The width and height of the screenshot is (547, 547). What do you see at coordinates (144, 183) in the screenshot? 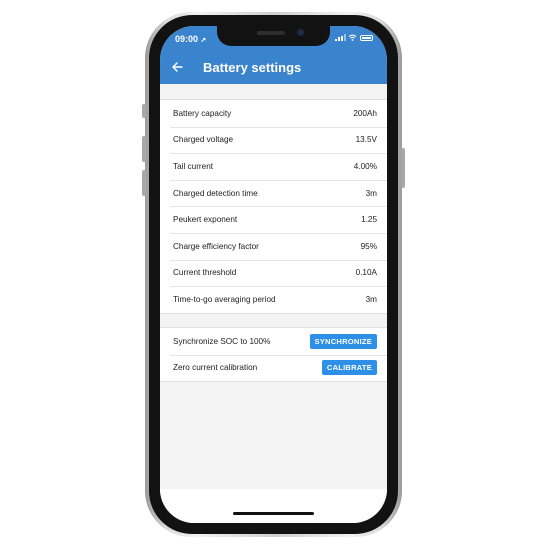
I see `volume-down-button` at bounding box center [144, 183].